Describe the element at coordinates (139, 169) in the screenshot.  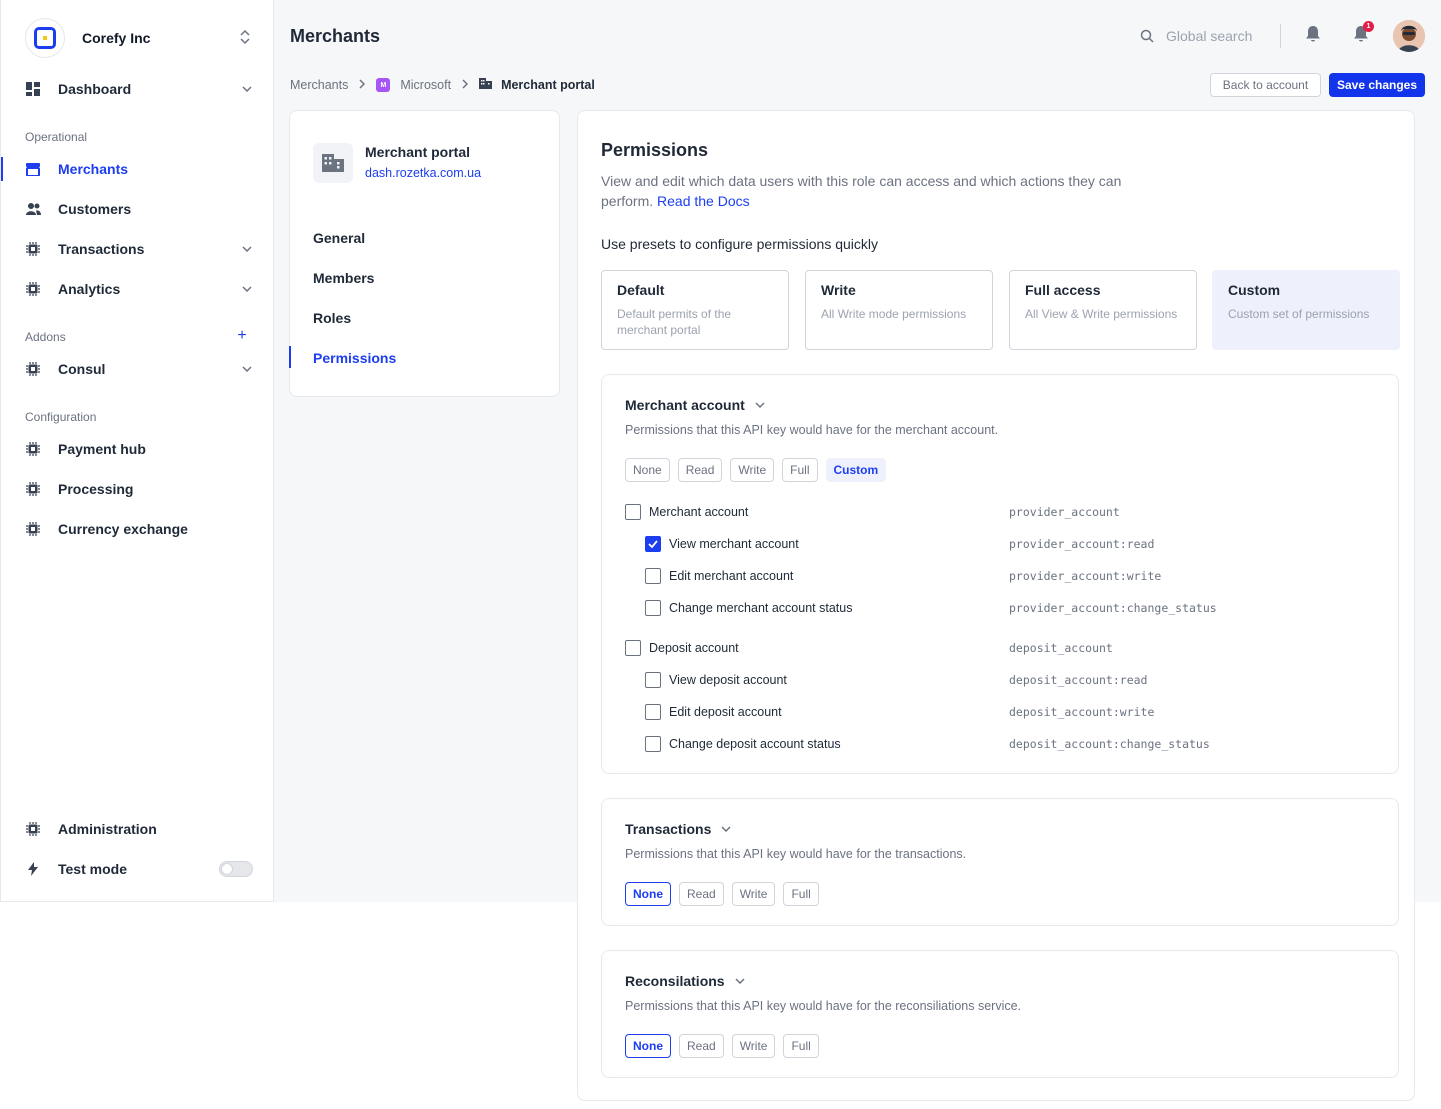
I see `sidebar-item-merchants: Merchants` at that location.